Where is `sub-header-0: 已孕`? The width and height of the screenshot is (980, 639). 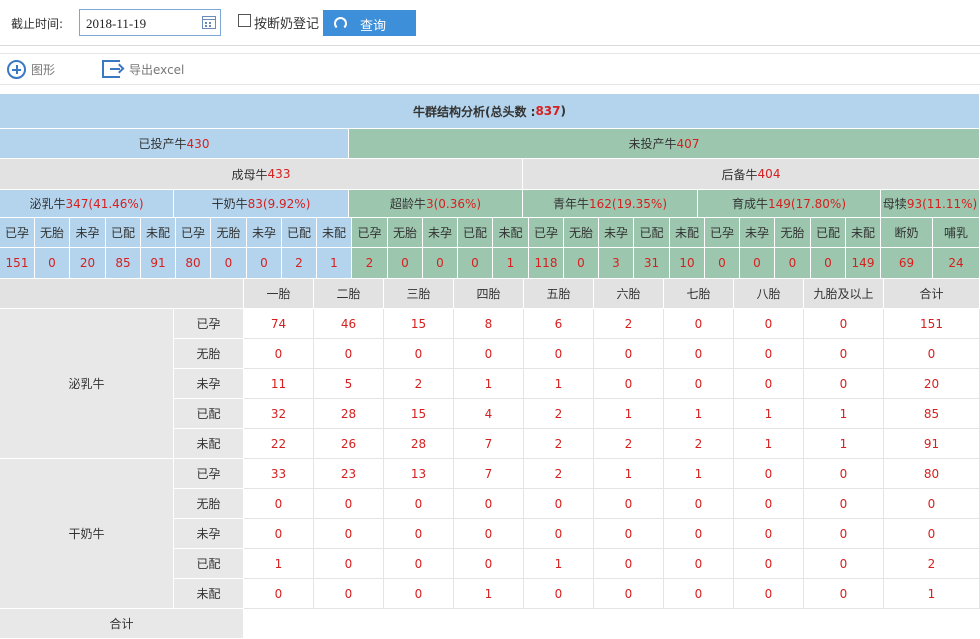
sub-header-0: 已孕 is located at coordinates (17, 233).